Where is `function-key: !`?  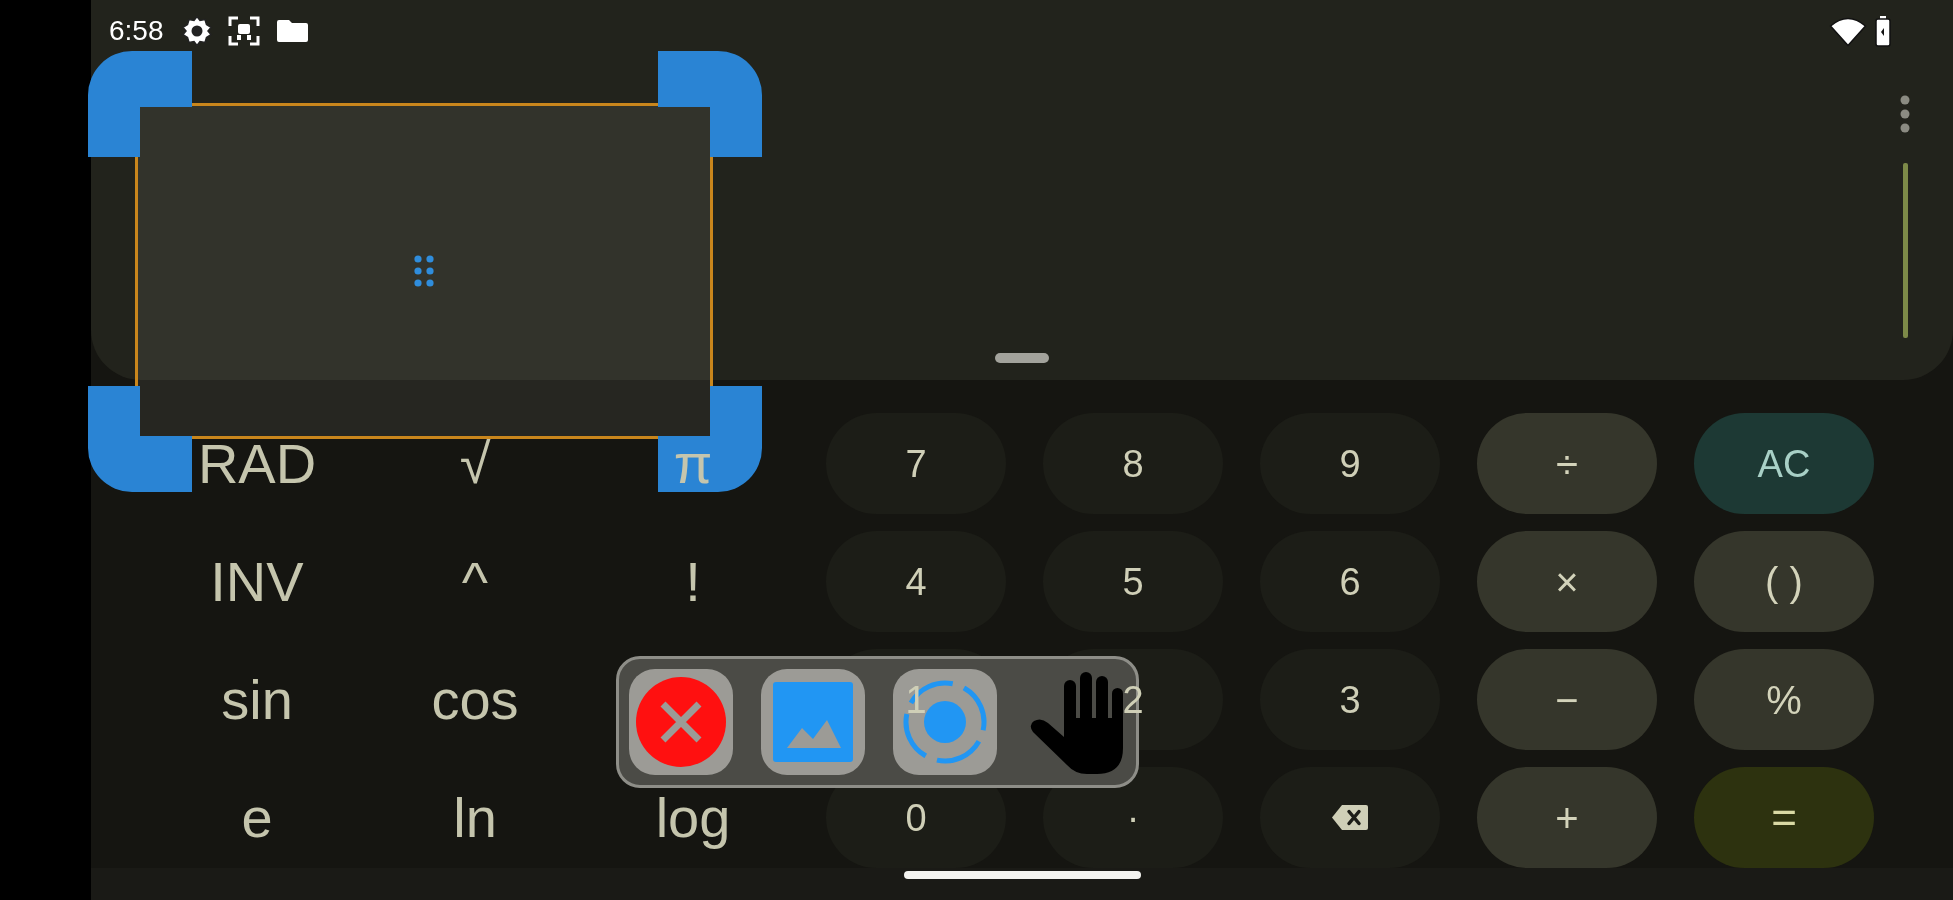 function-key: ! is located at coordinates (693, 581).